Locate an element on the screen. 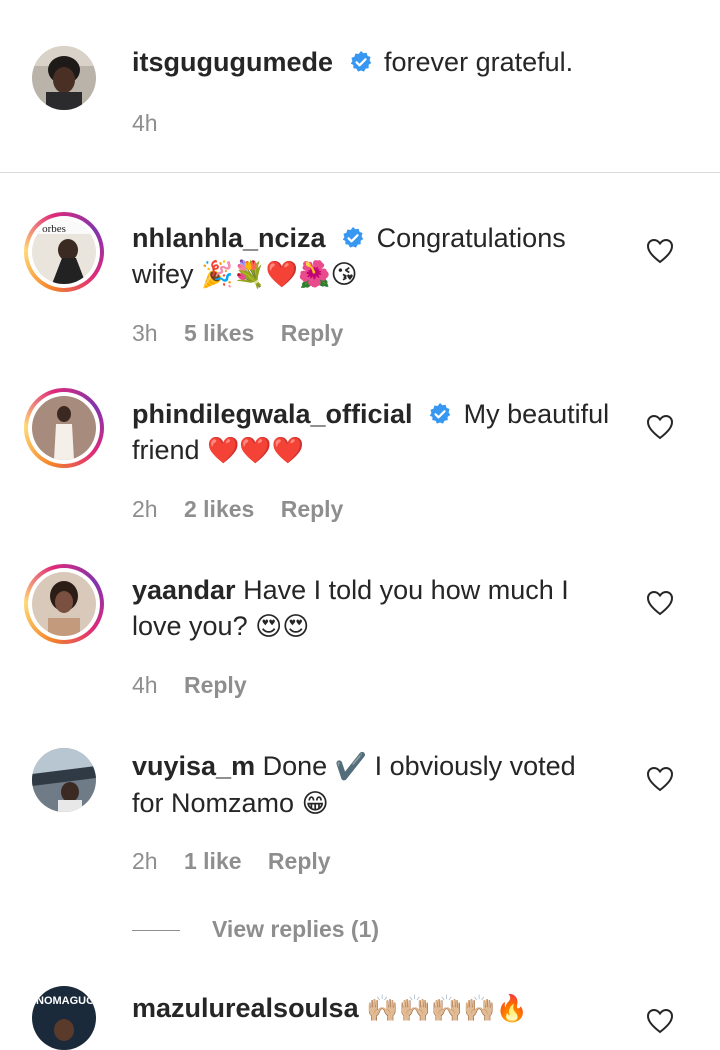 This screenshot has height=1050, width=720. avatar-photo: Forbes is located at coordinates (64, 252).